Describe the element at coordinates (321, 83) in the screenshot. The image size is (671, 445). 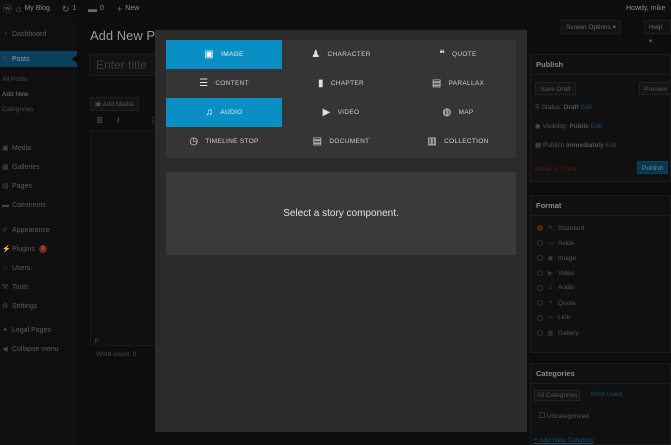
I see `chapter-icon: ▮` at that location.